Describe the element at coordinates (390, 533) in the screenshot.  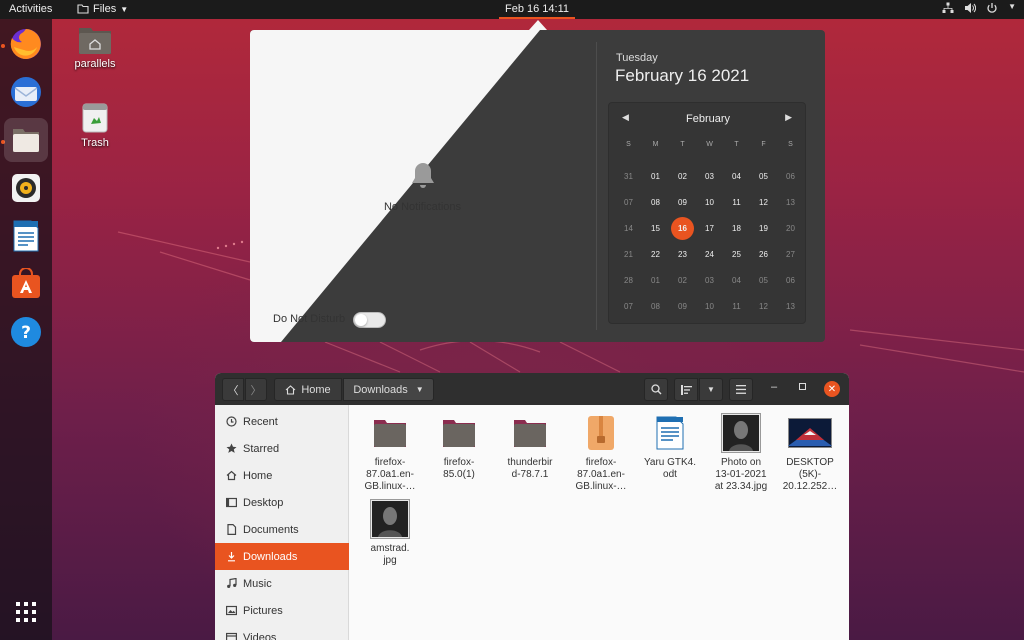
I see `file-item: amstrad. jpg` at that location.